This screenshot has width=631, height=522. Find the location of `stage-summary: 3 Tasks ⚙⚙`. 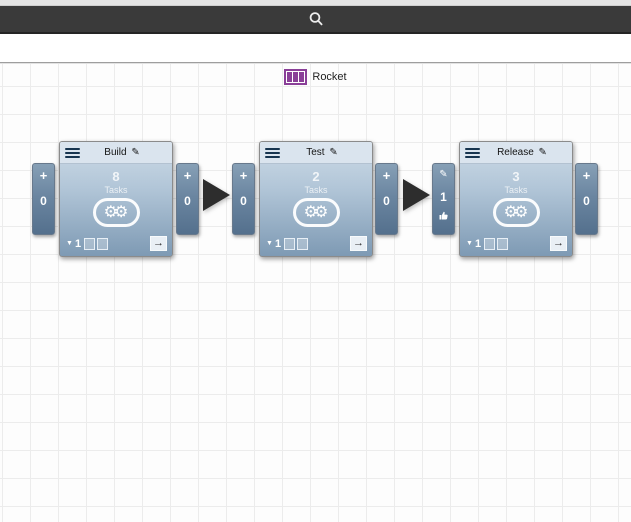

stage-summary: 3 Tasks ⚙⚙ is located at coordinates (516, 198).